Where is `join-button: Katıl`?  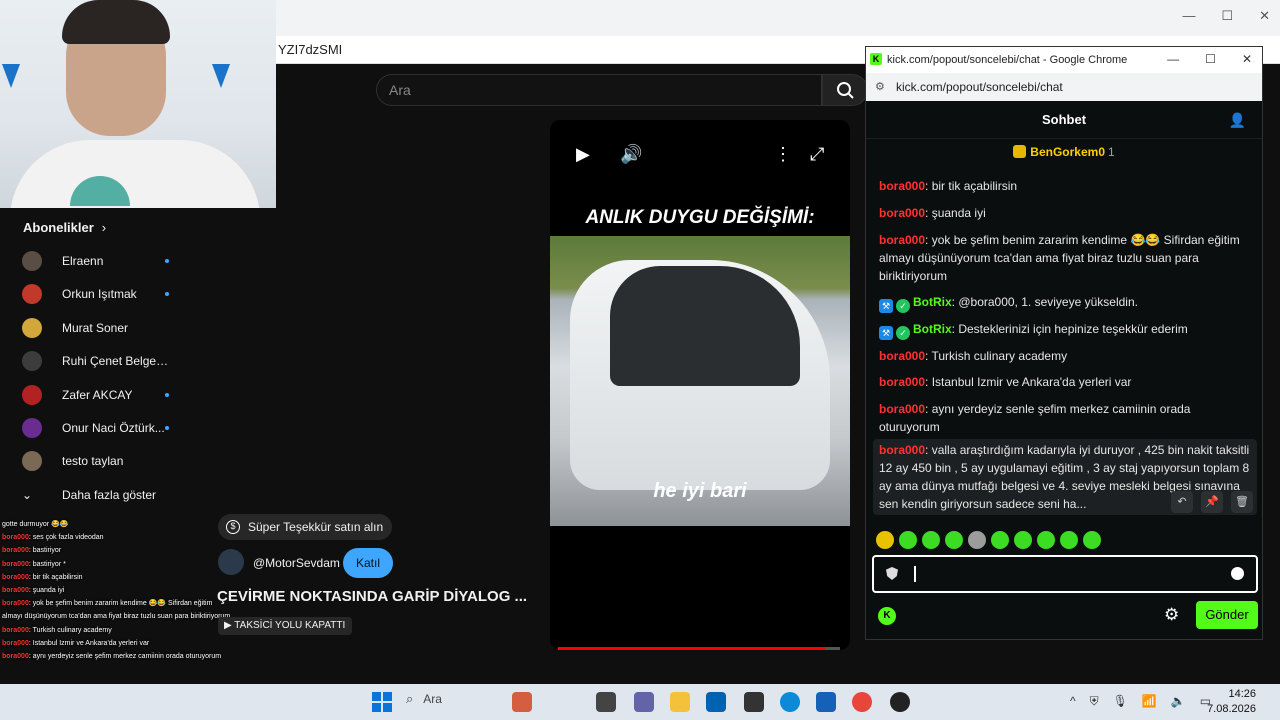 join-button: Katıl is located at coordinates (368, 563).